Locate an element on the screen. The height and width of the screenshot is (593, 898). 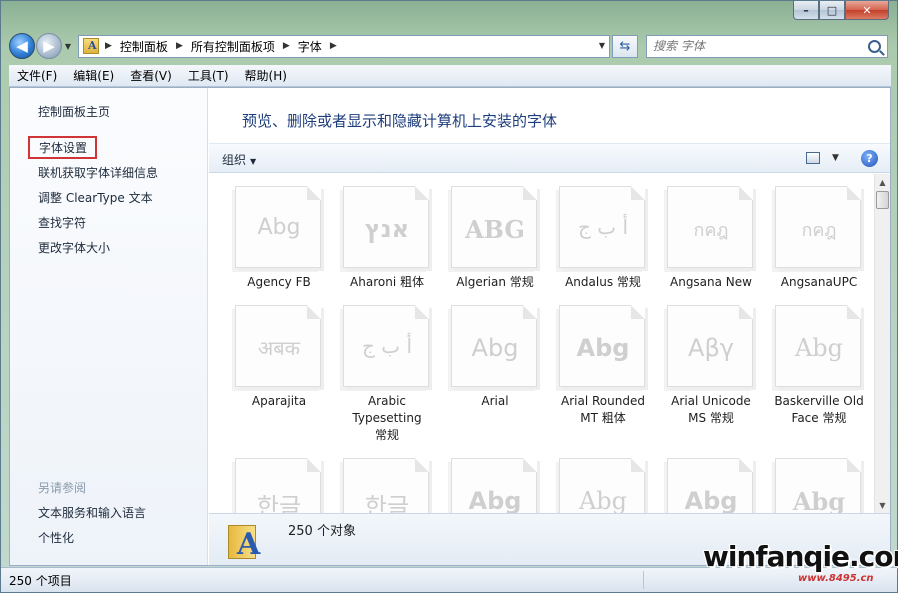
command-bar: 组织 ▼ ▼ ? is located at coordinates (549, 158).